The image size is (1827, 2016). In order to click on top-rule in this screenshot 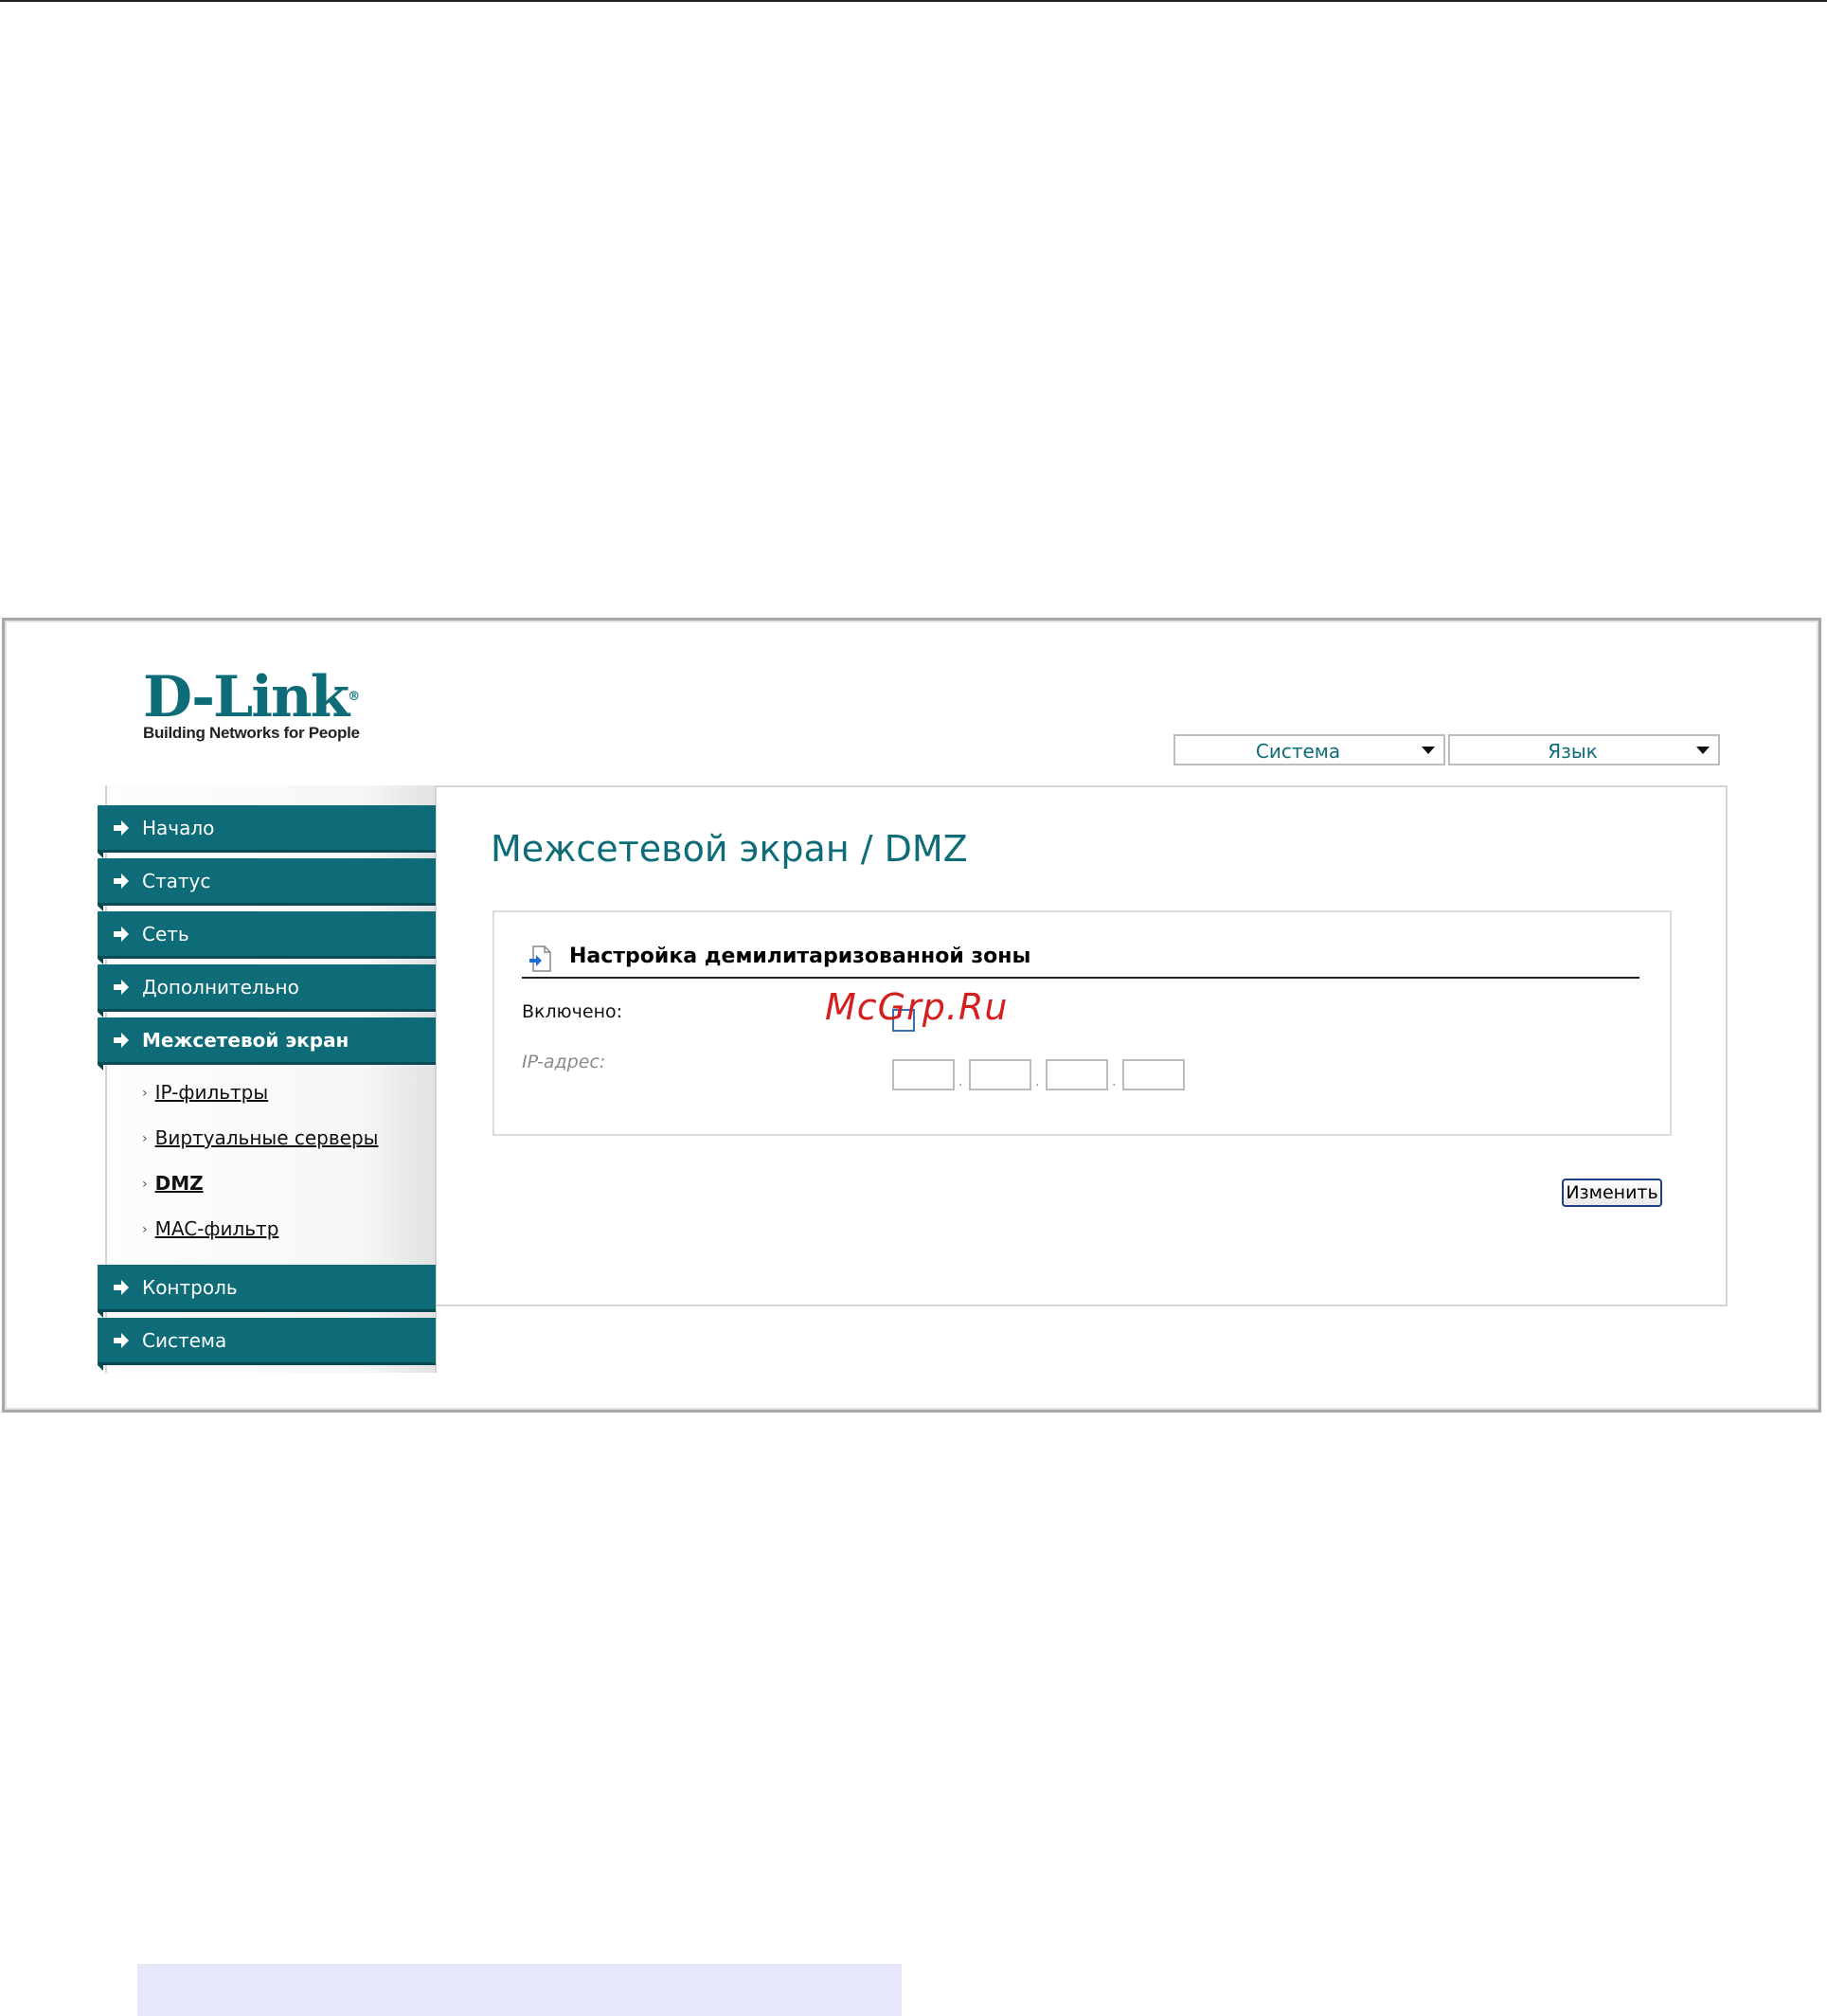, I will do `click(913, 1)`.